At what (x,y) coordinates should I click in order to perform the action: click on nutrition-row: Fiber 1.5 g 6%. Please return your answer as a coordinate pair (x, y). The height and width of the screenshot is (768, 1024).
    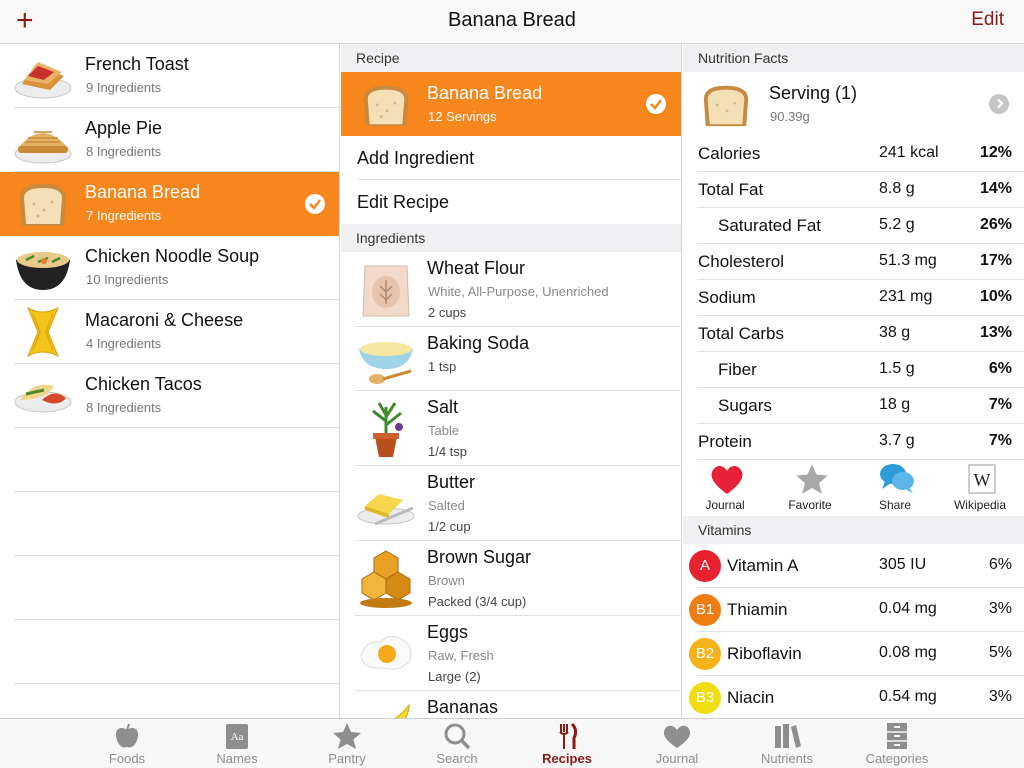
    Looking at the image, I should click on (853, 370).